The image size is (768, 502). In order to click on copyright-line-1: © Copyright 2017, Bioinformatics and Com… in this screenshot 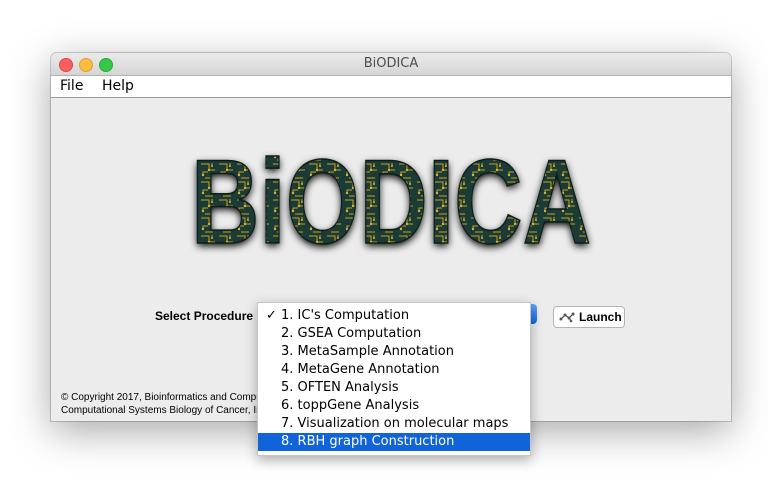, I will do `click(161, 397)`.